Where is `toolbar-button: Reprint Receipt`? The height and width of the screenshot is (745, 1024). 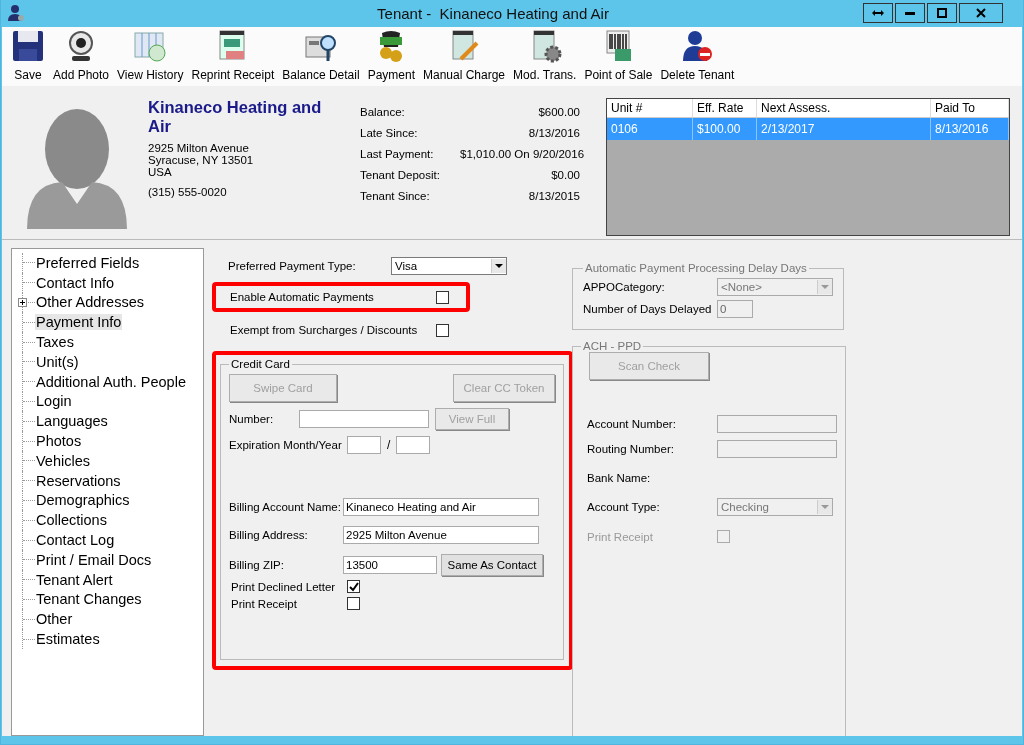 toolbar-button: Reprint Receipt is located at coordinates (233, 55).